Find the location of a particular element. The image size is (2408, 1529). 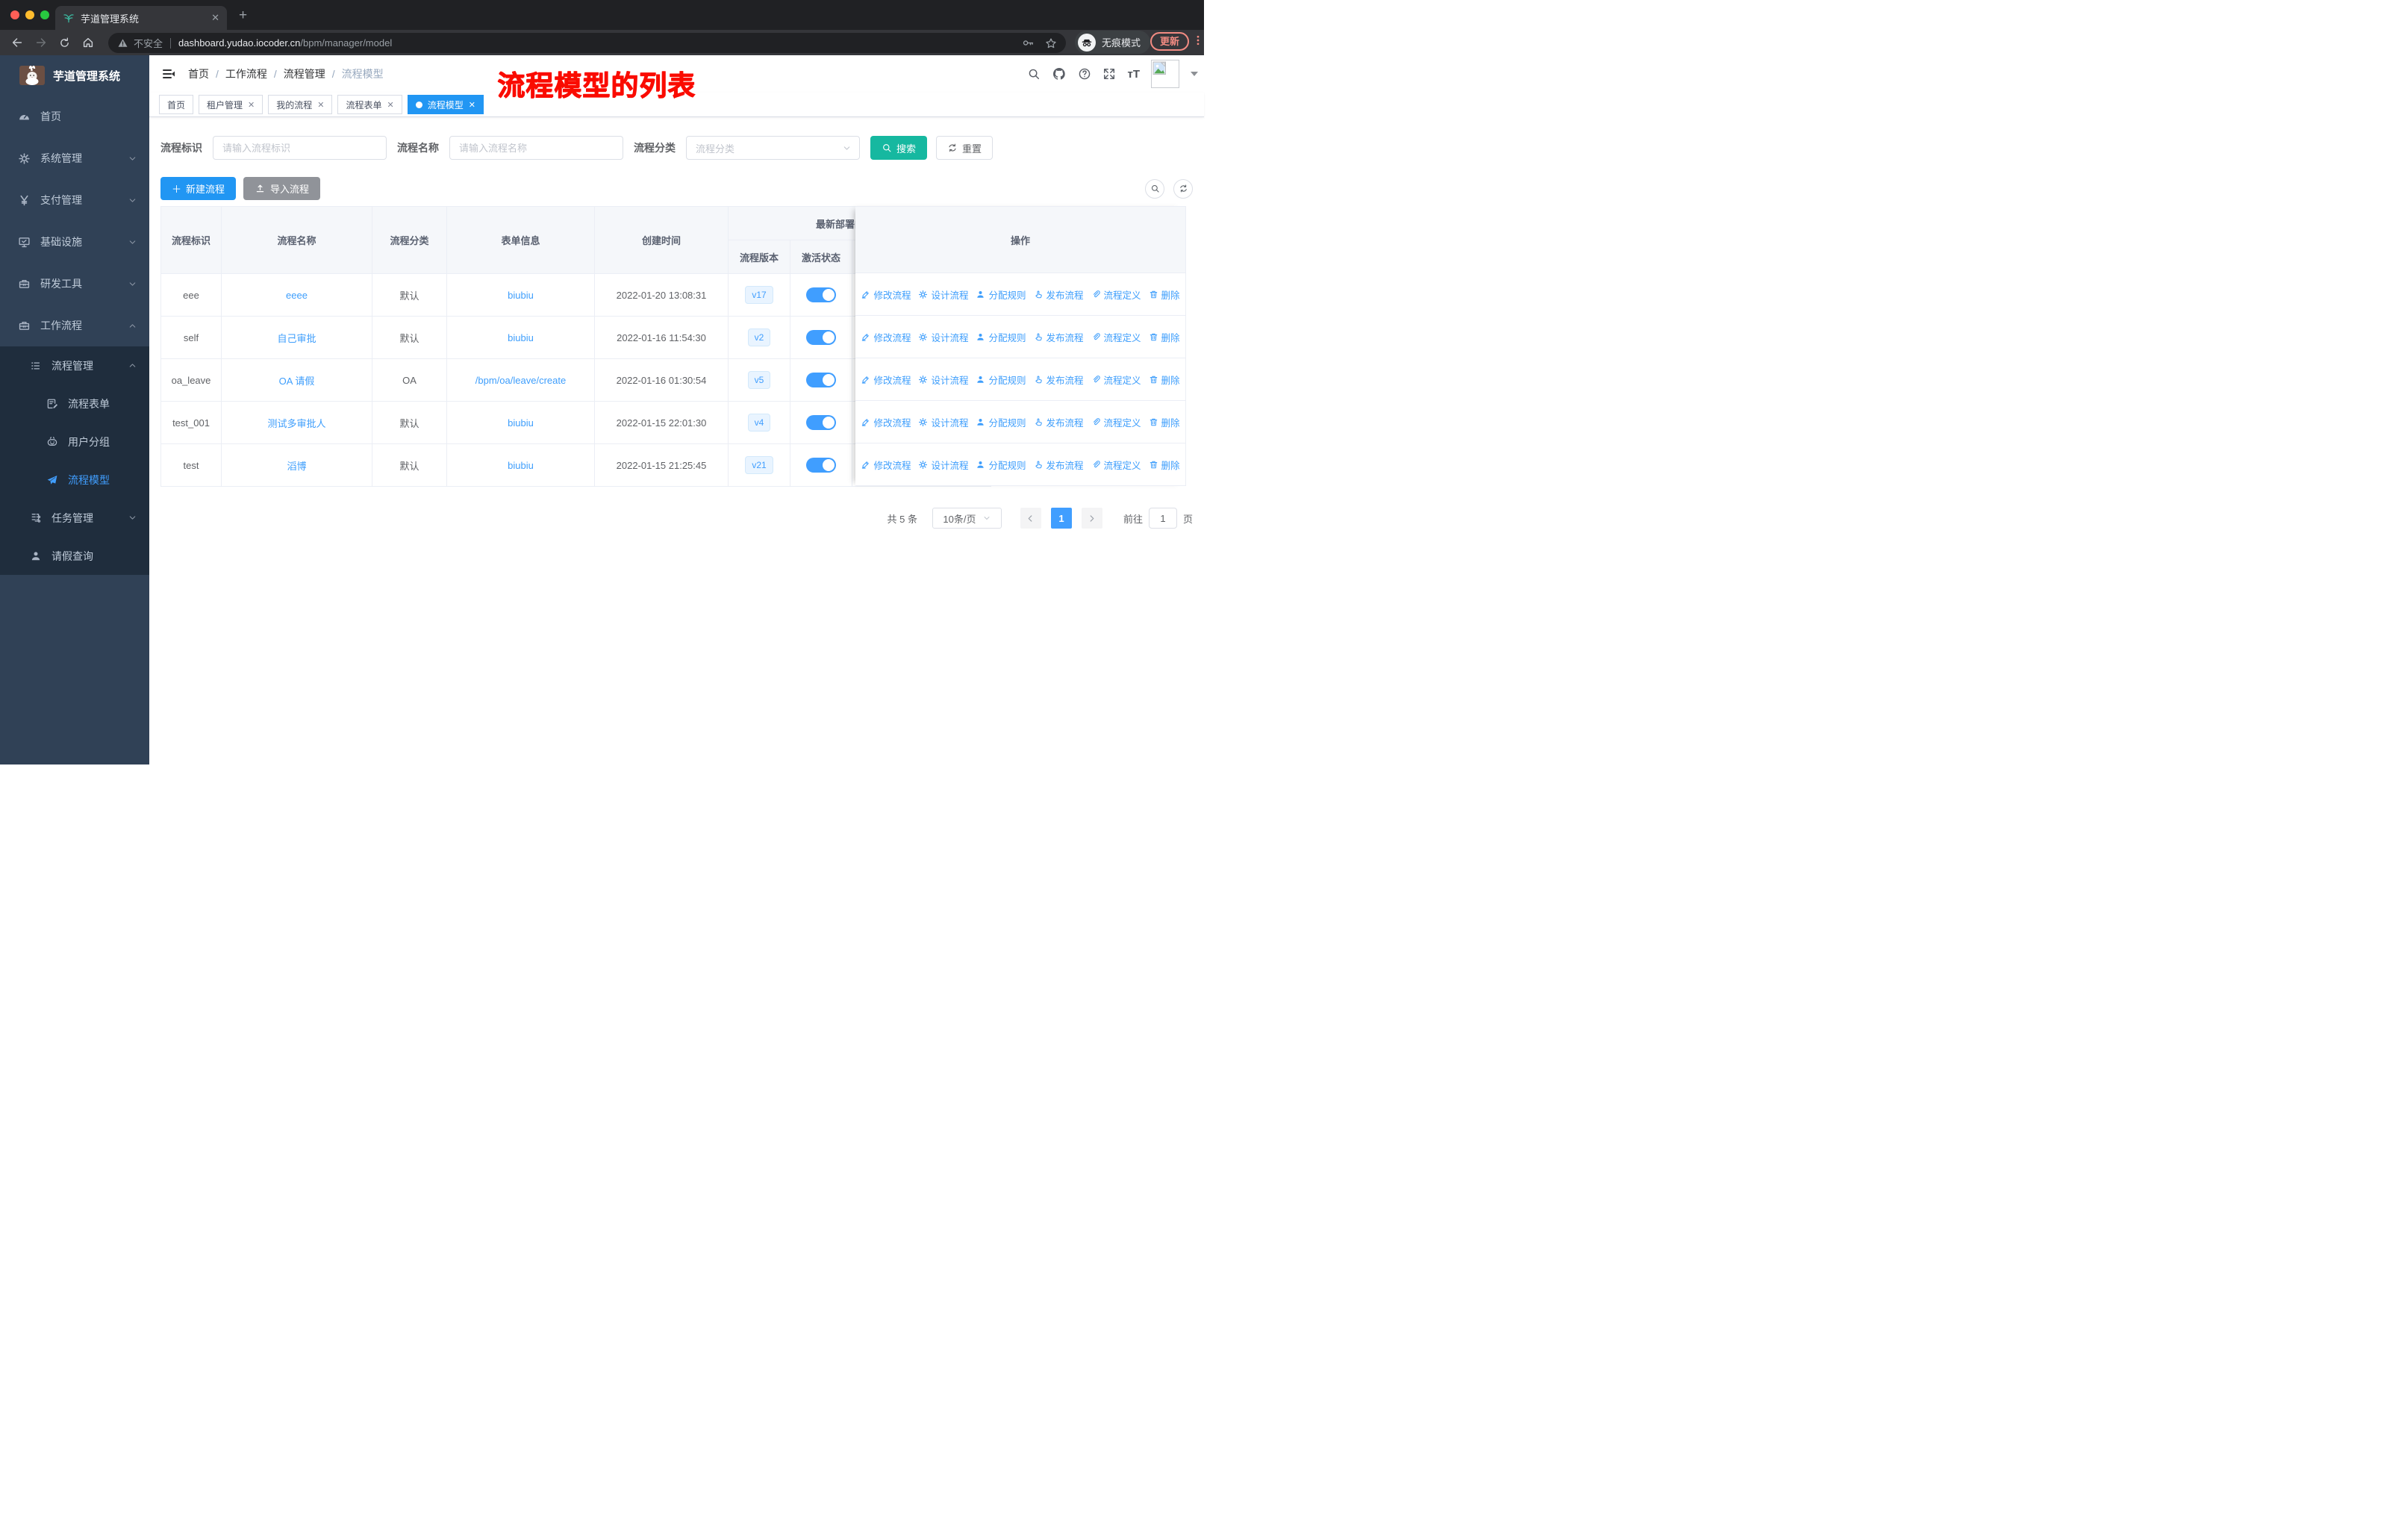

zoom-window-button is located at coordinates (44, 15).